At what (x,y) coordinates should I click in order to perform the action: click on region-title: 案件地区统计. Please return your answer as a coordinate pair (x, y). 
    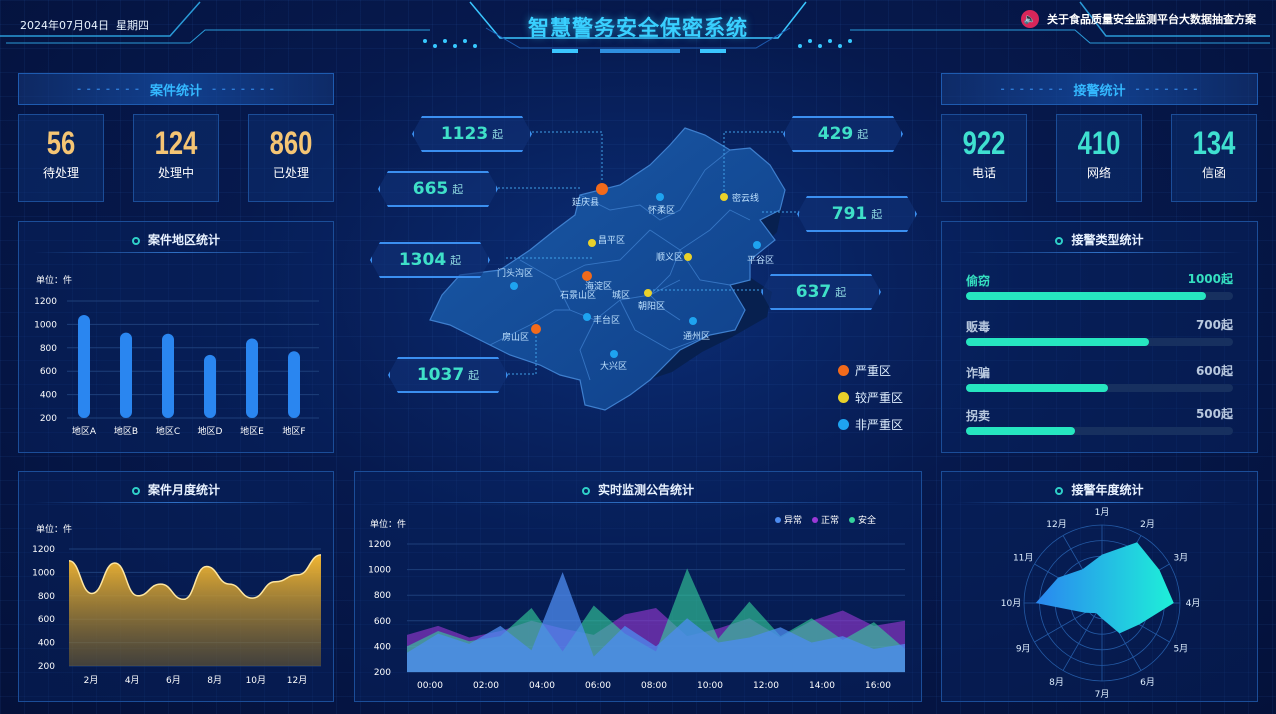
    Looking at the image, I should click on (183, 240).